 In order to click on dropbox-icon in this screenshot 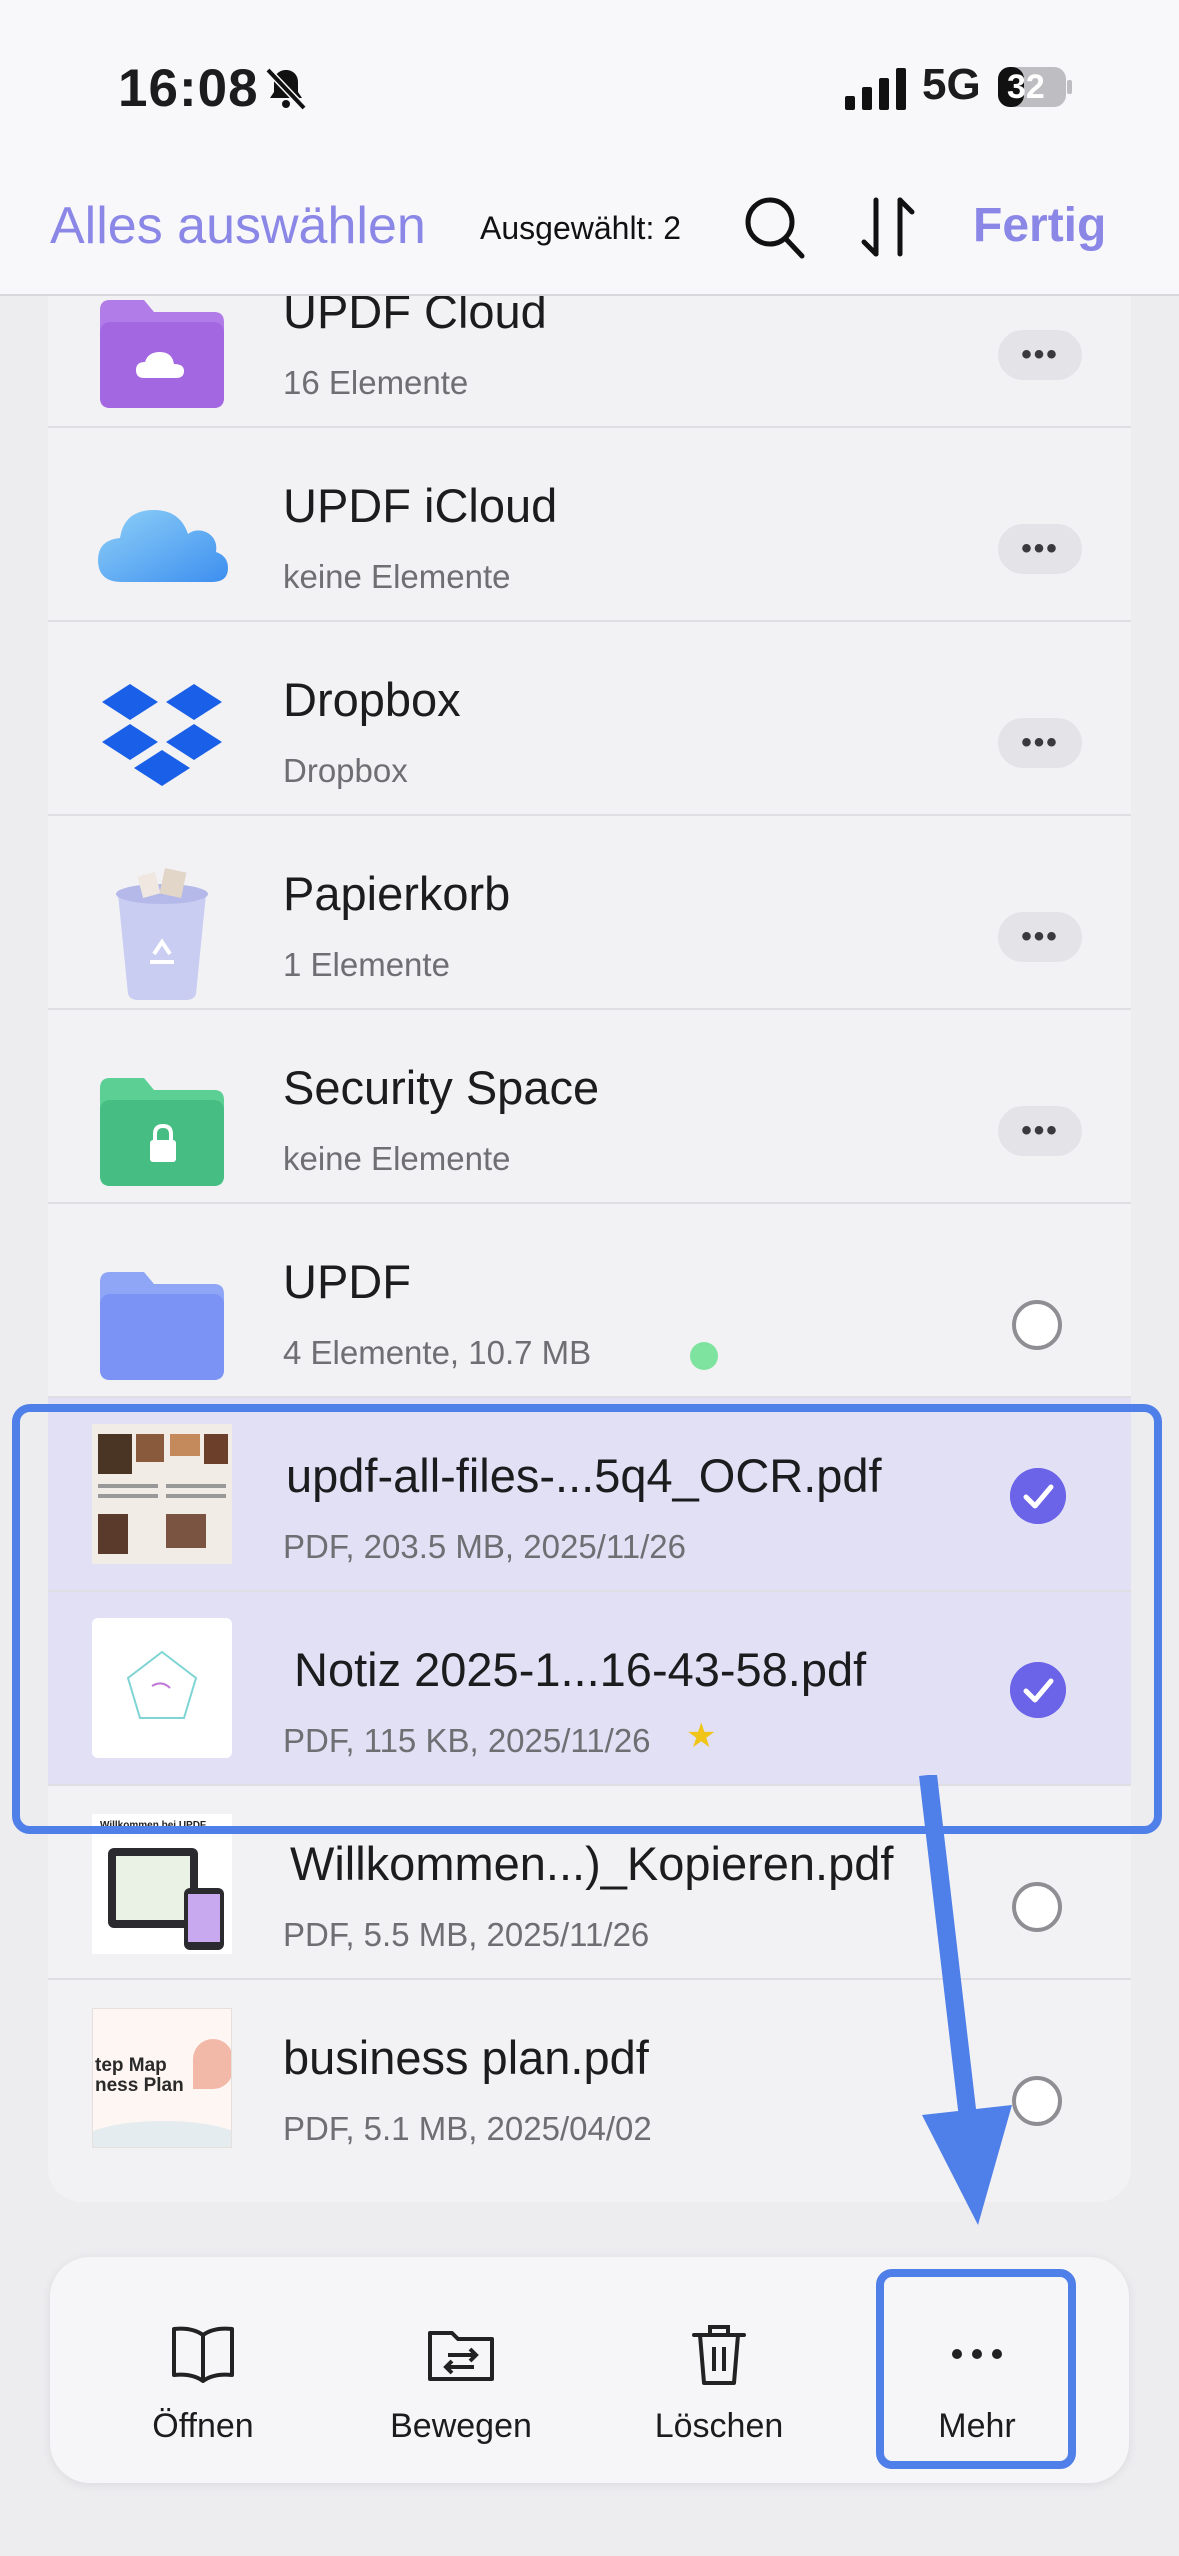, I will do `click(162, 735)`.